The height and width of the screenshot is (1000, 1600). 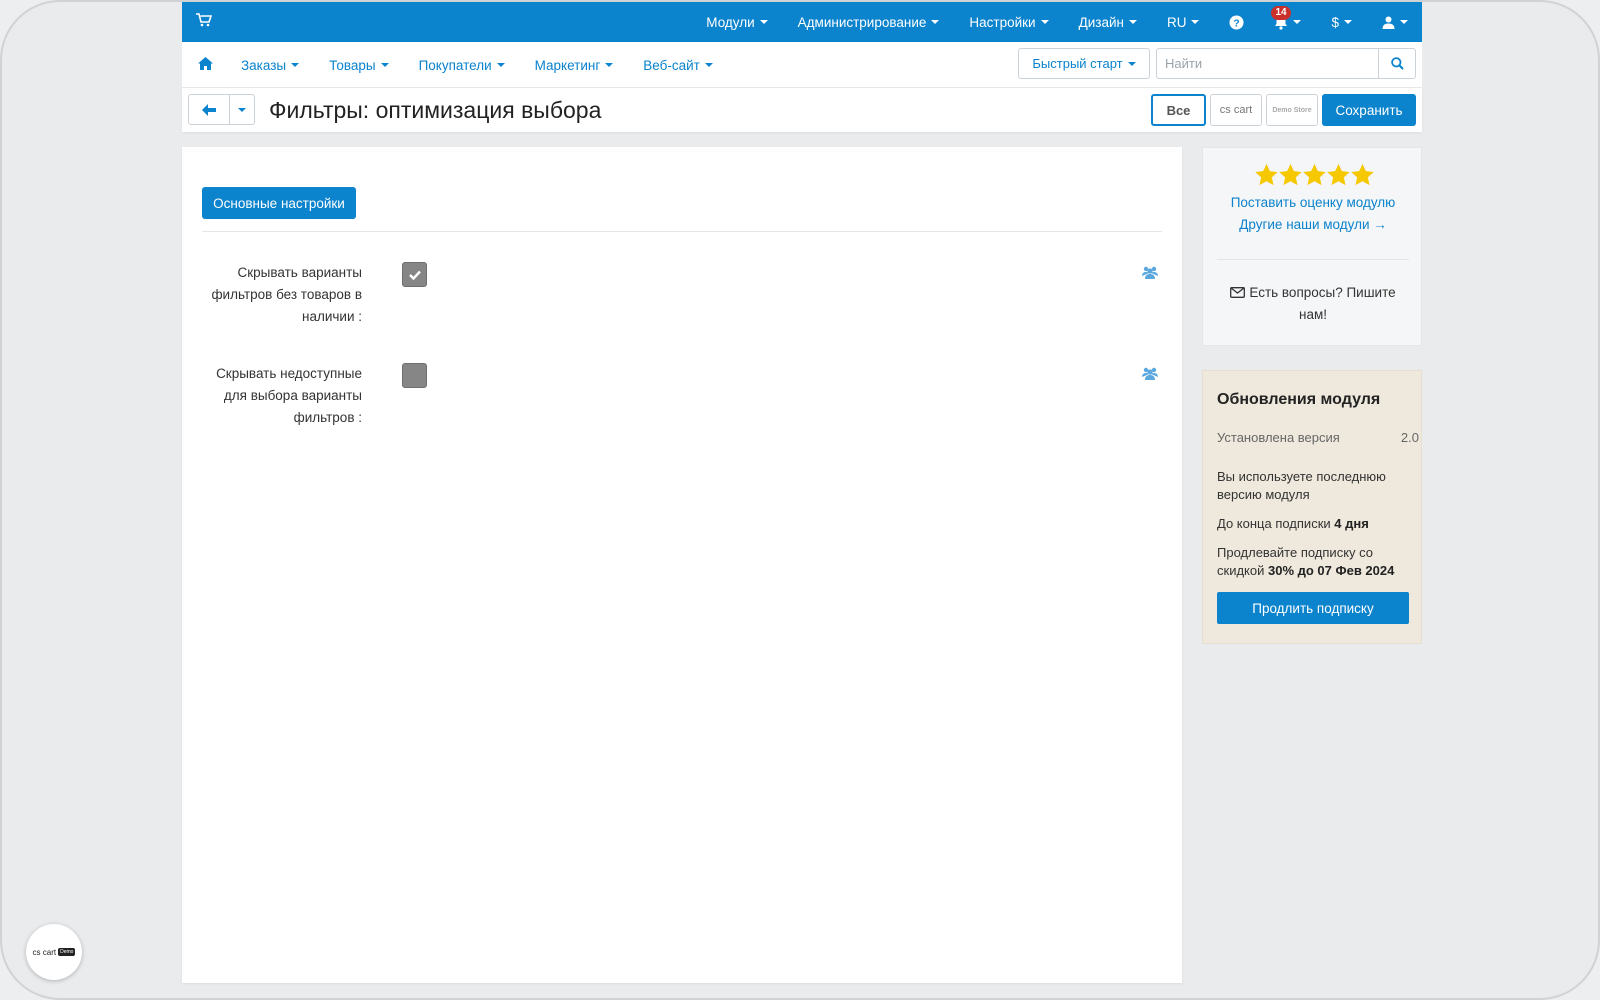 I want to click on sidebar-divider, so click(x=1313, y=259).